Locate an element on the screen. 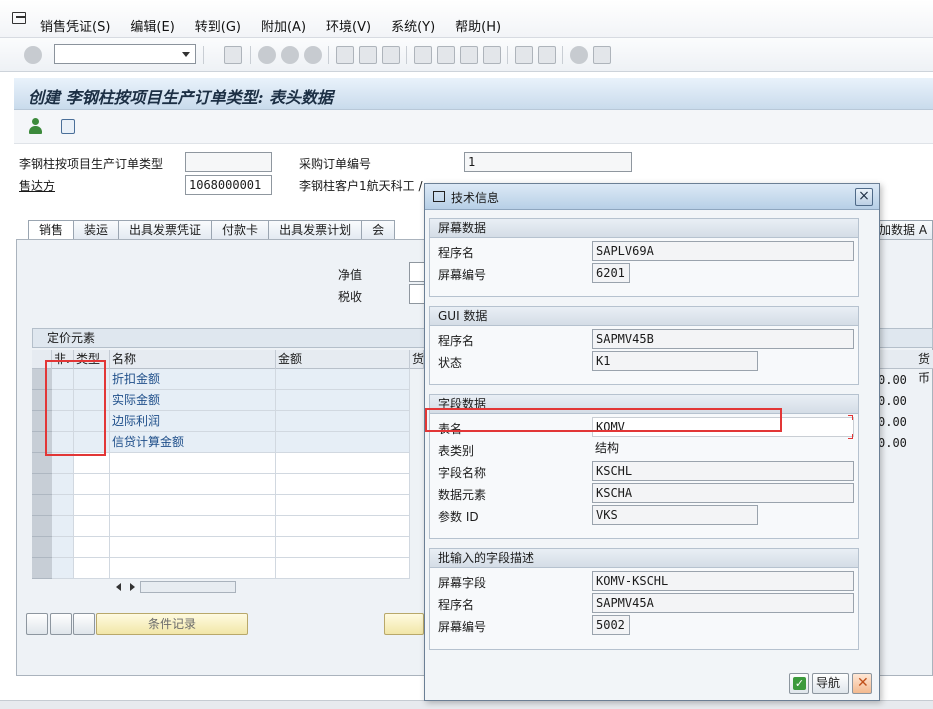 The image size is (933, 709). scroll-left-icon is located at coordinates (118, 587).